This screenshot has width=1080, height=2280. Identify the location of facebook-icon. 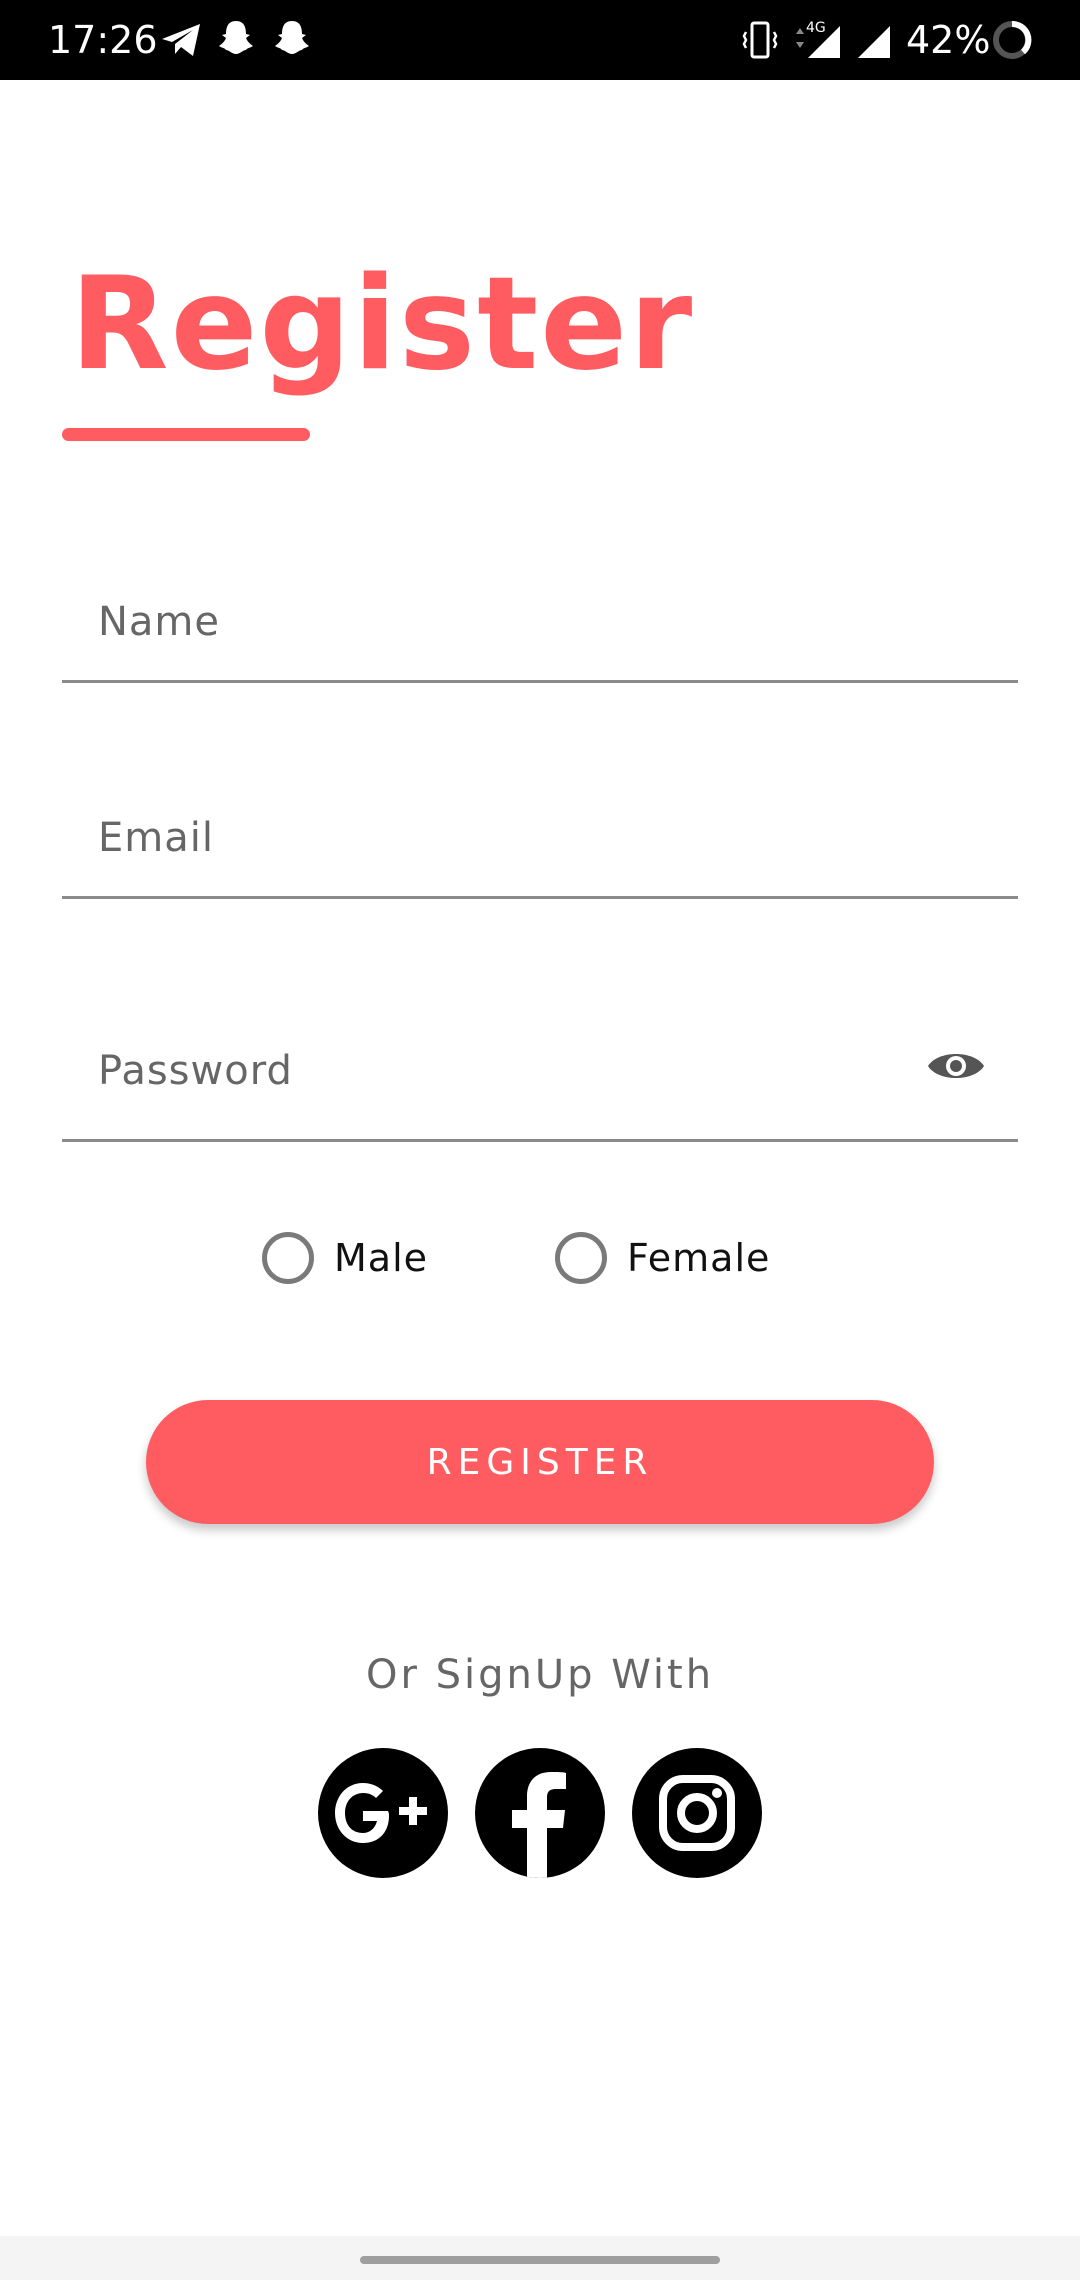
(539, 1825).